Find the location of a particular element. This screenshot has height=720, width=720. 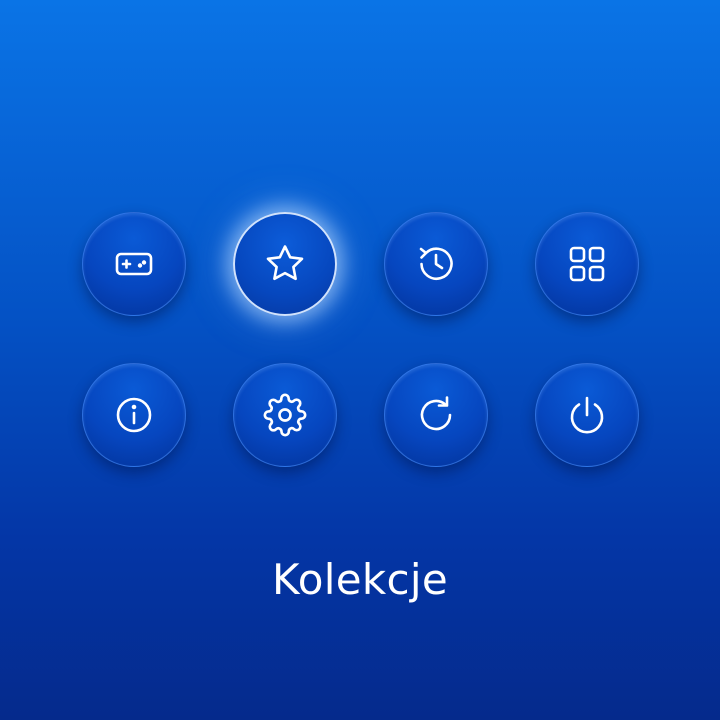

grid-icon is located at coordinates (587, 264).